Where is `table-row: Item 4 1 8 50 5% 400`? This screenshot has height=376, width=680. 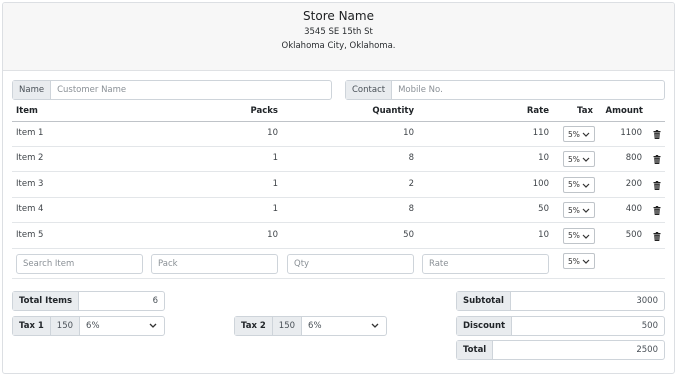 table-row: Item 4 1 8 50 5% 400 is located at coordinates (338, 211).